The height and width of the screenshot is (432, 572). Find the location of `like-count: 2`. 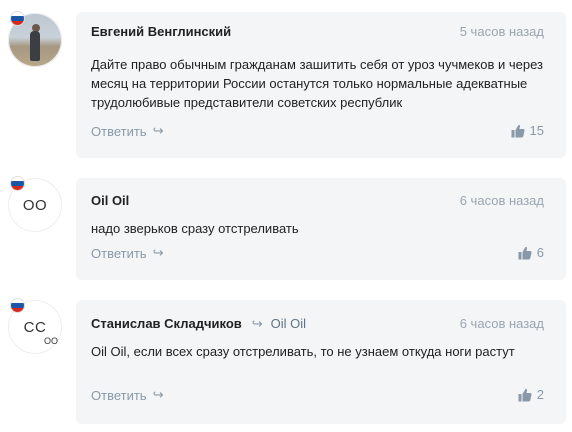

like-count: 2 is located at coordinates (540, 394).